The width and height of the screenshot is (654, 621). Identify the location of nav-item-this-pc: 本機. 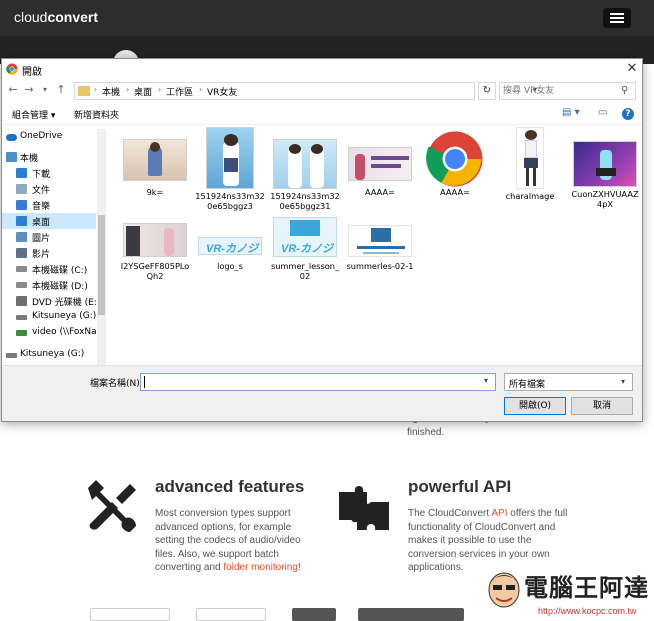
(49, 157).